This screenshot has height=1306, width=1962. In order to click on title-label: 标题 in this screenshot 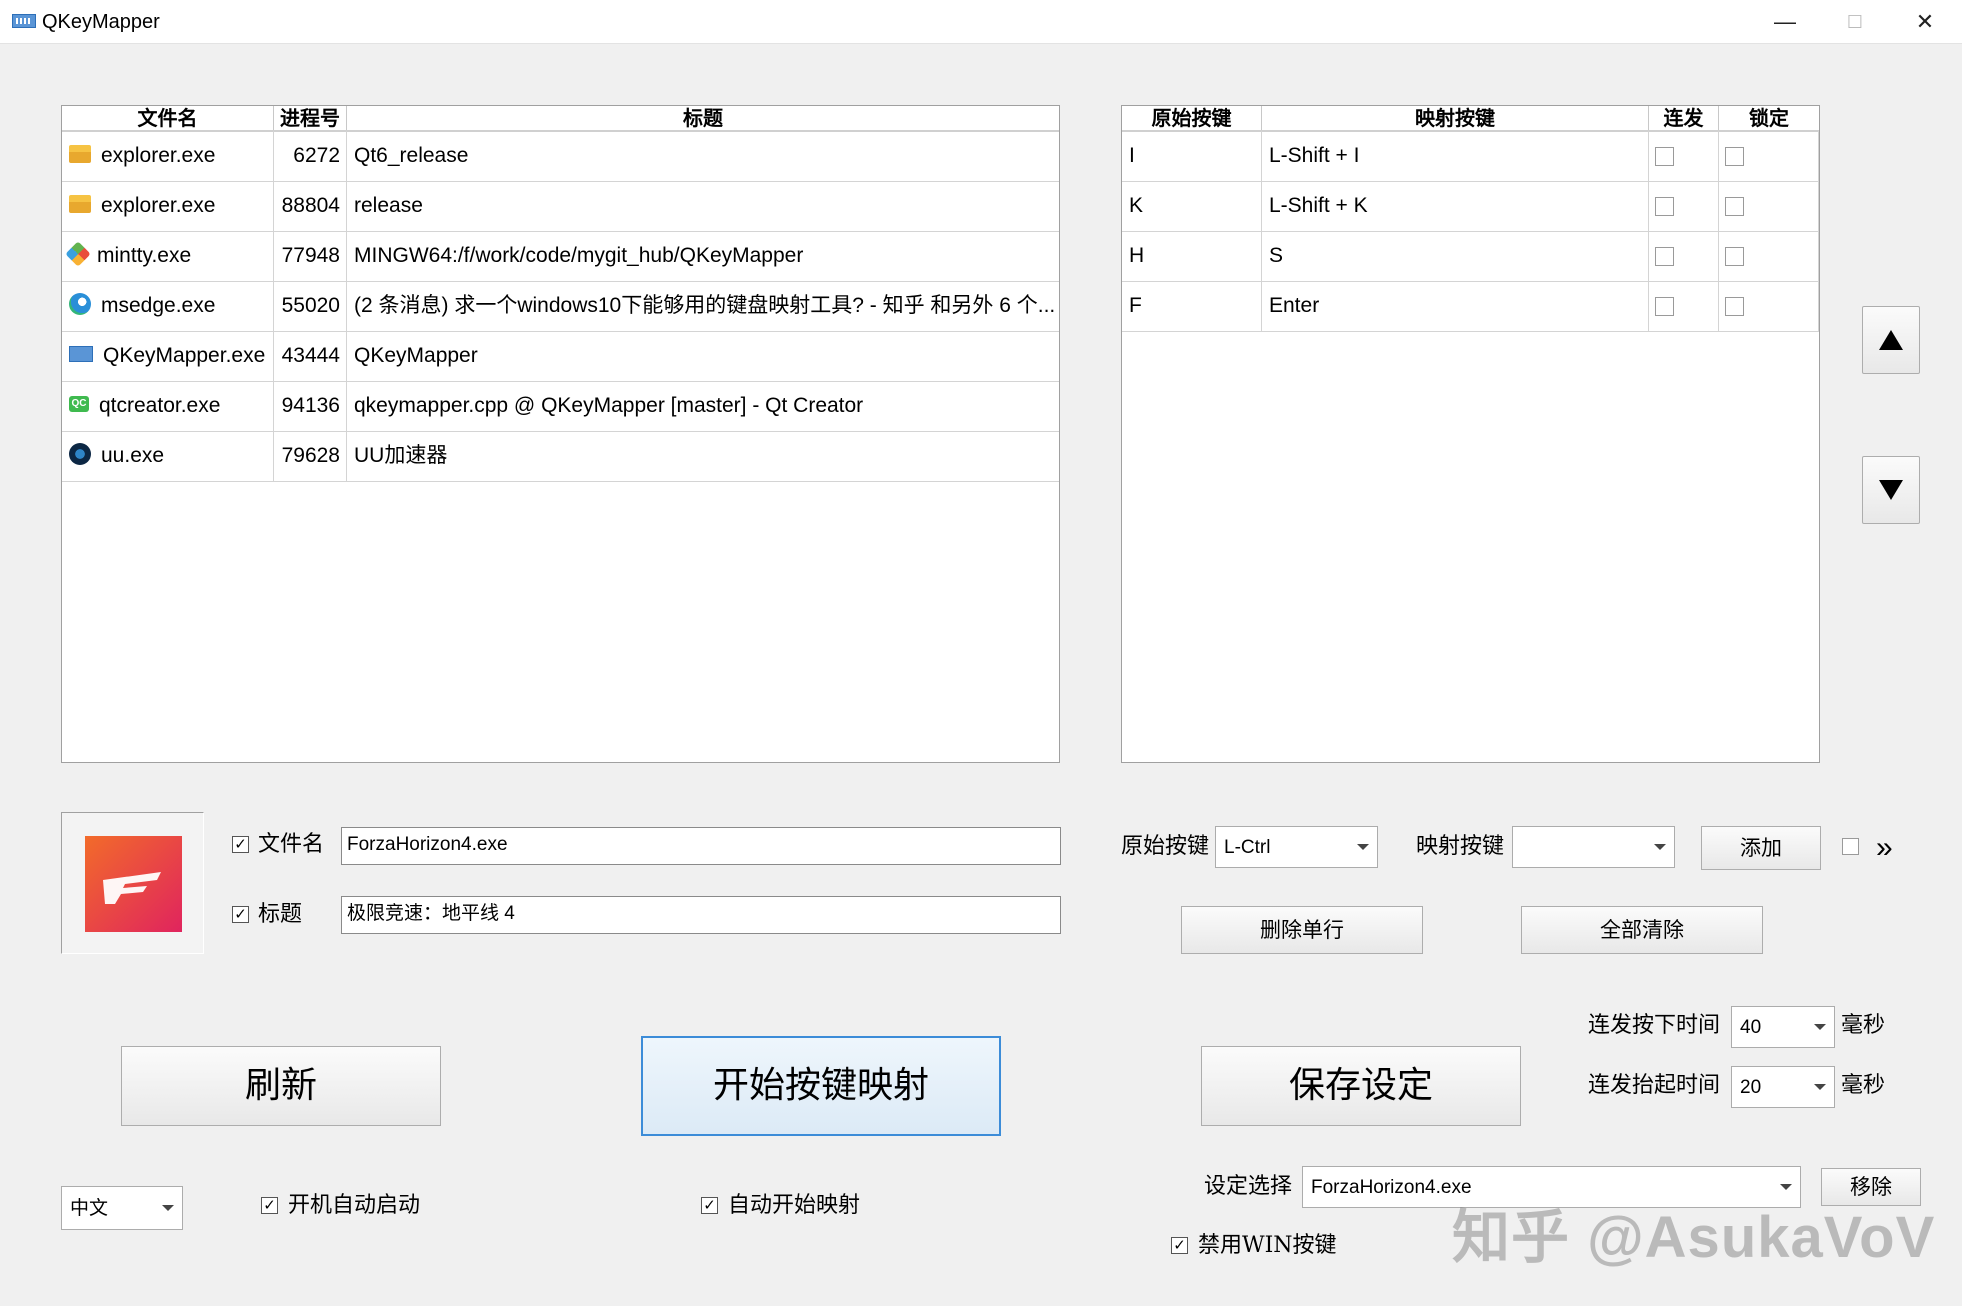, I will do `click(280, 914)`.